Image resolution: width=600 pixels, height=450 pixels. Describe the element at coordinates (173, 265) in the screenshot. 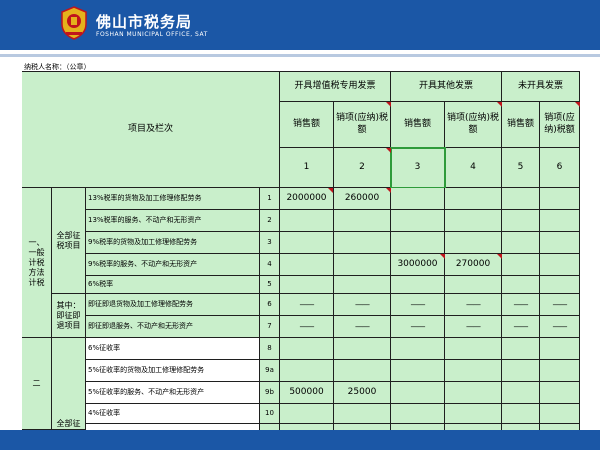

I see `row-label: 9%税率的服务、不动产和无形资产` at that location.